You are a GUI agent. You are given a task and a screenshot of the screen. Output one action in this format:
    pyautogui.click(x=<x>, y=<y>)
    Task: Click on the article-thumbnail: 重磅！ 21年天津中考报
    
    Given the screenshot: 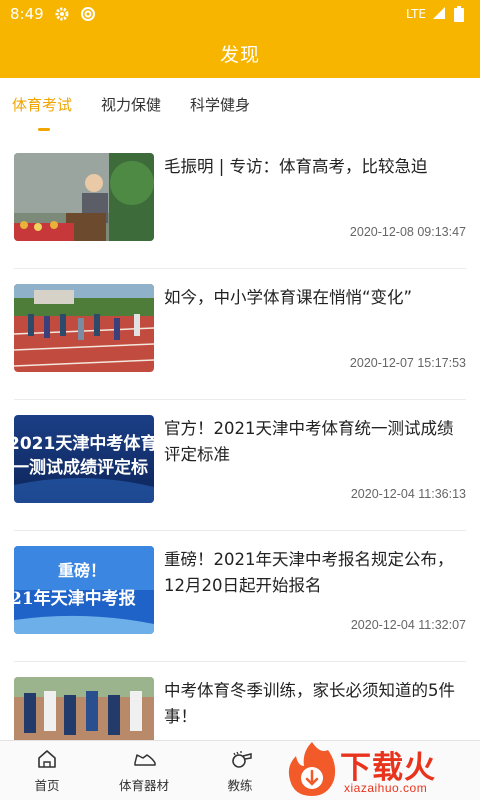 What is the action you would take?
    pyautogui.click(x=84, y=590)
    